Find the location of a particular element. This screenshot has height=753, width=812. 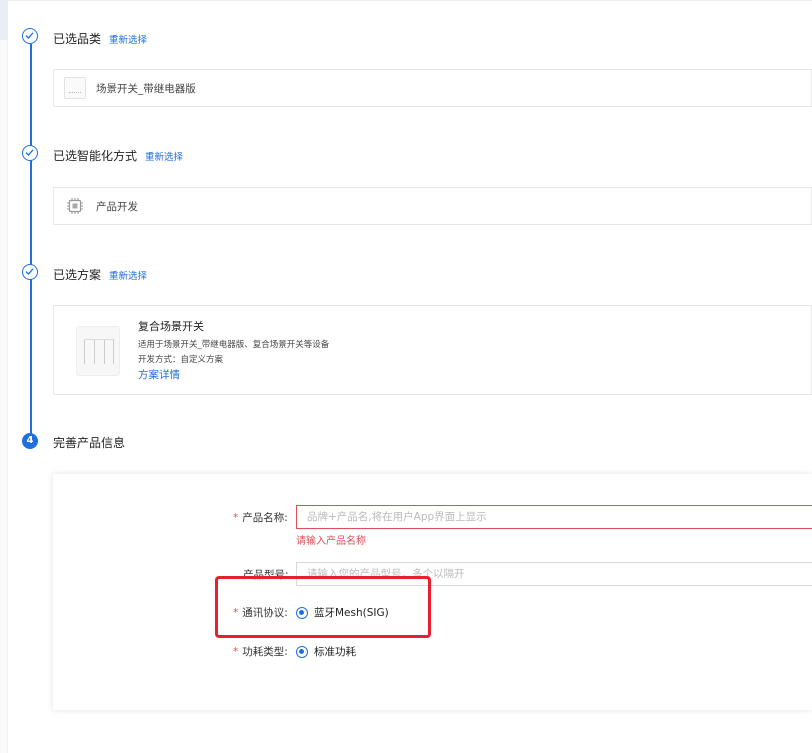

product-name-error: 请输入产品名称 is located at coordinates (331, 541).